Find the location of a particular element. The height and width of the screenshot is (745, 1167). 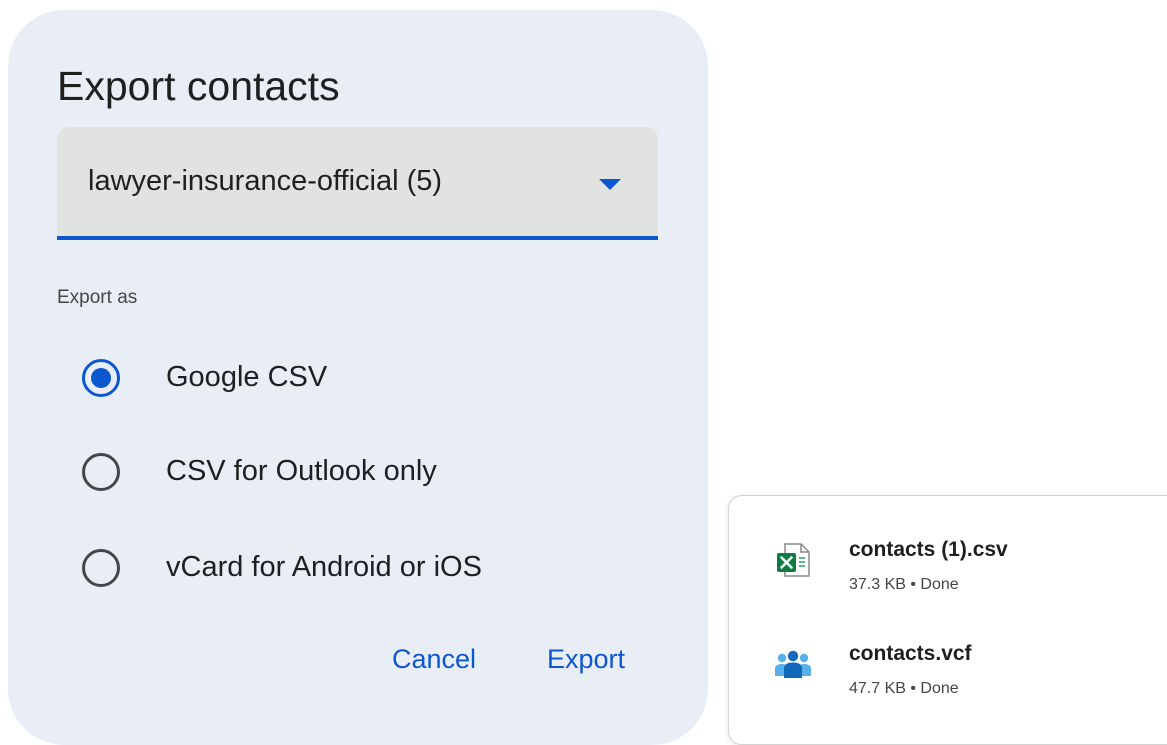

file-name: contacts.vcf is located at coordinates (910, 653).